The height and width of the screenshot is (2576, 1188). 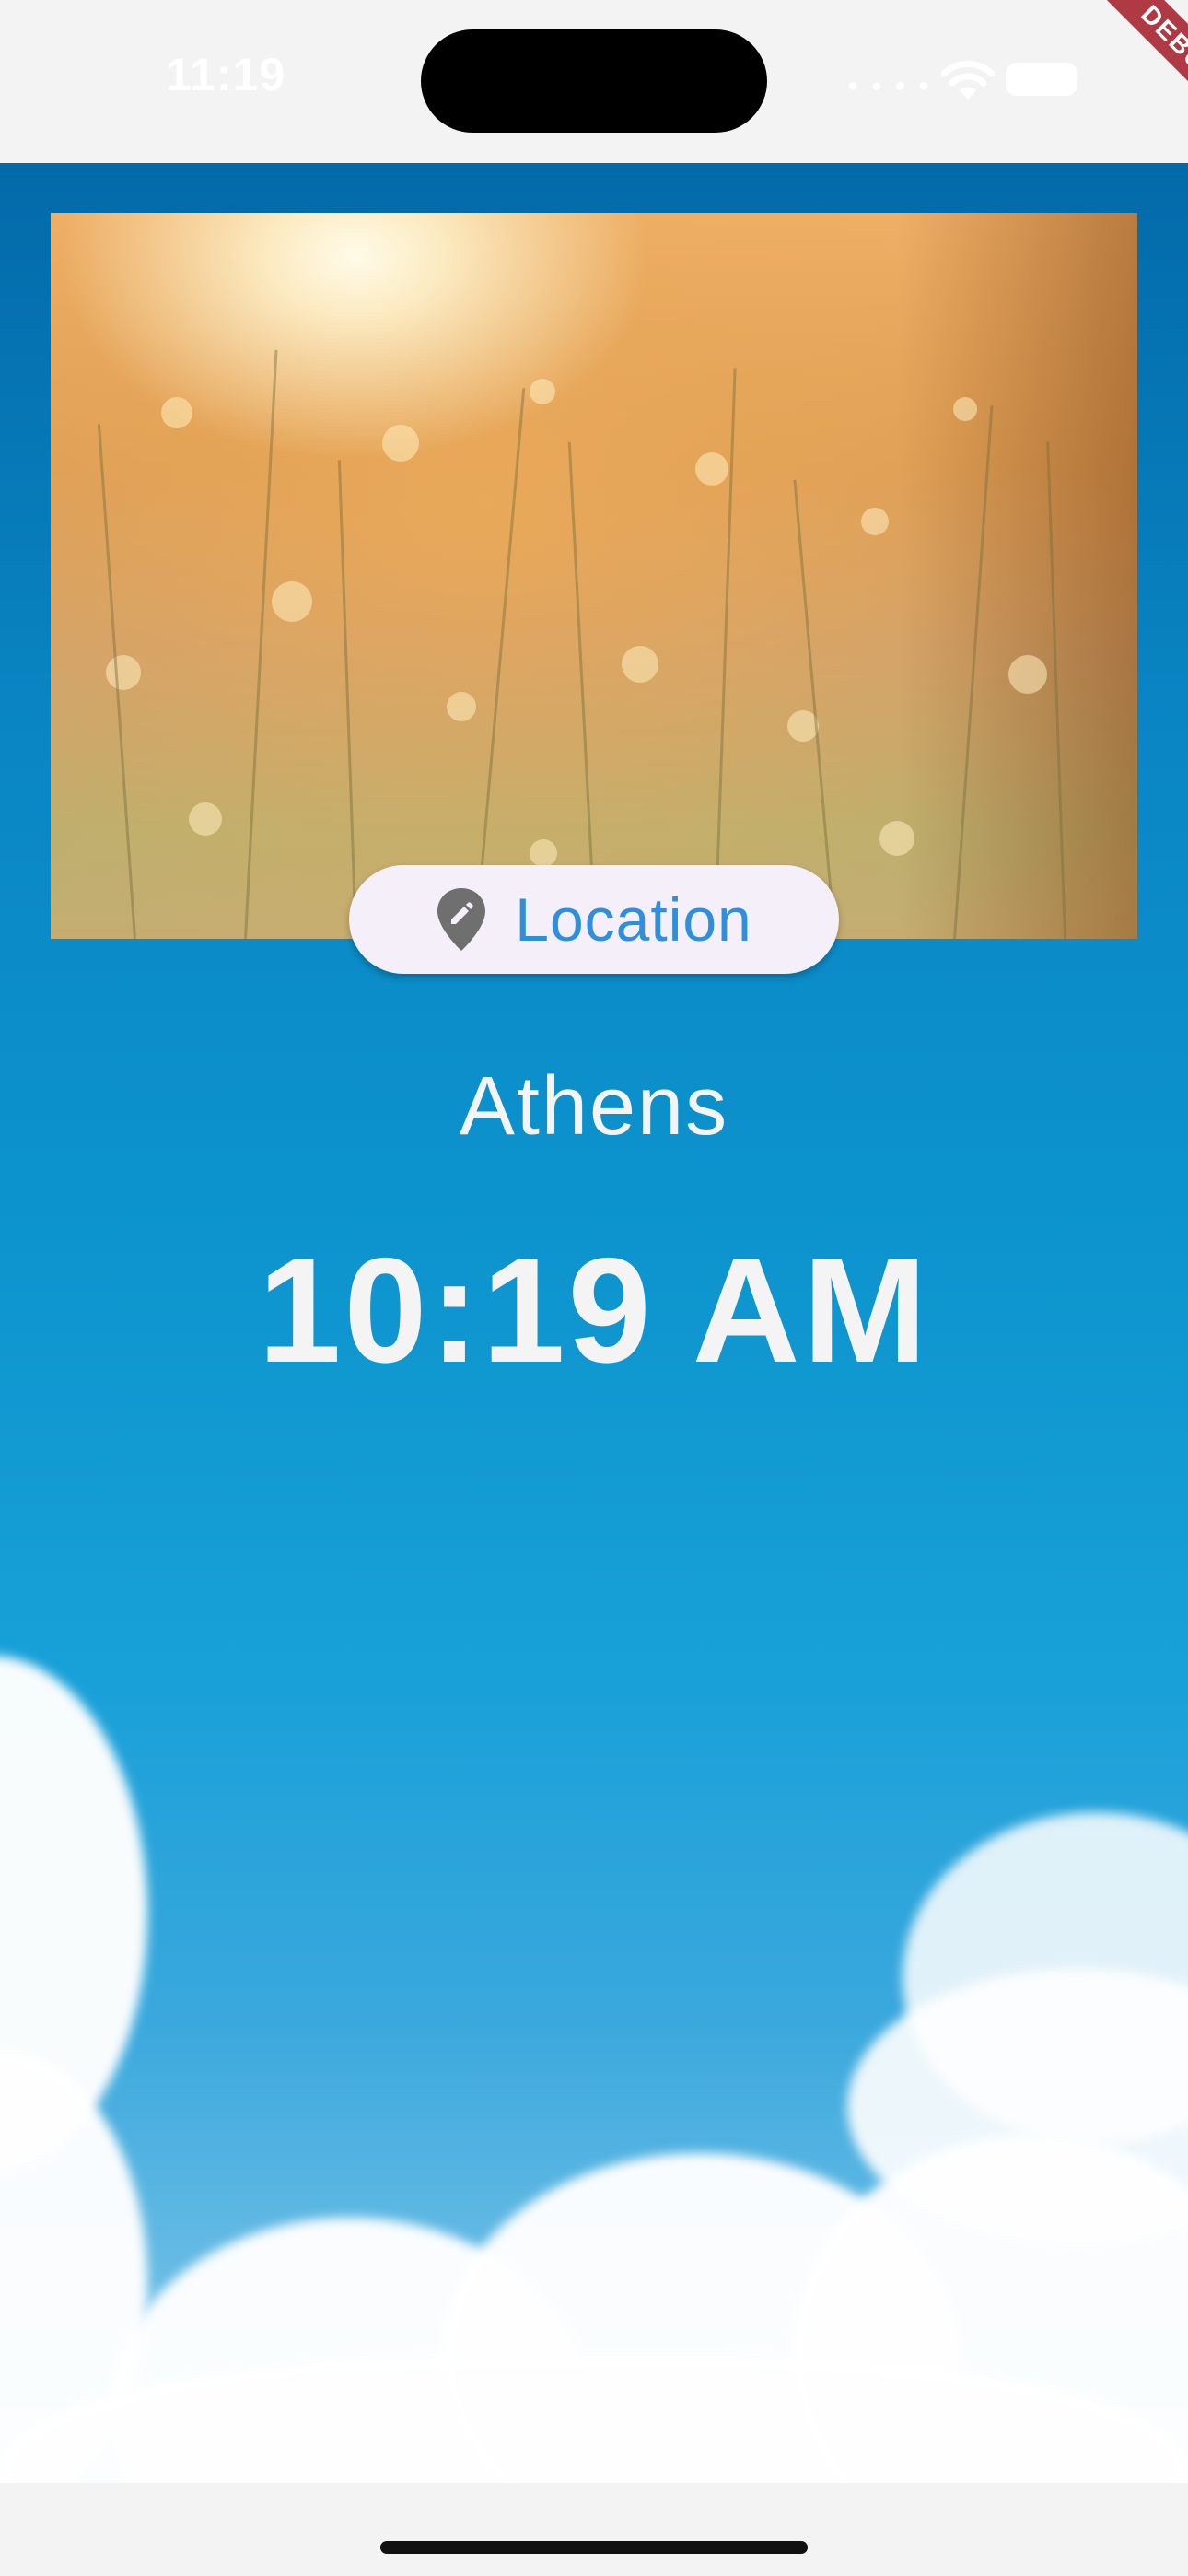 What do you see at coordinates (633, 919) in the screenshot?
I see `location-button-label: Location` at bounding box center [633, 919].